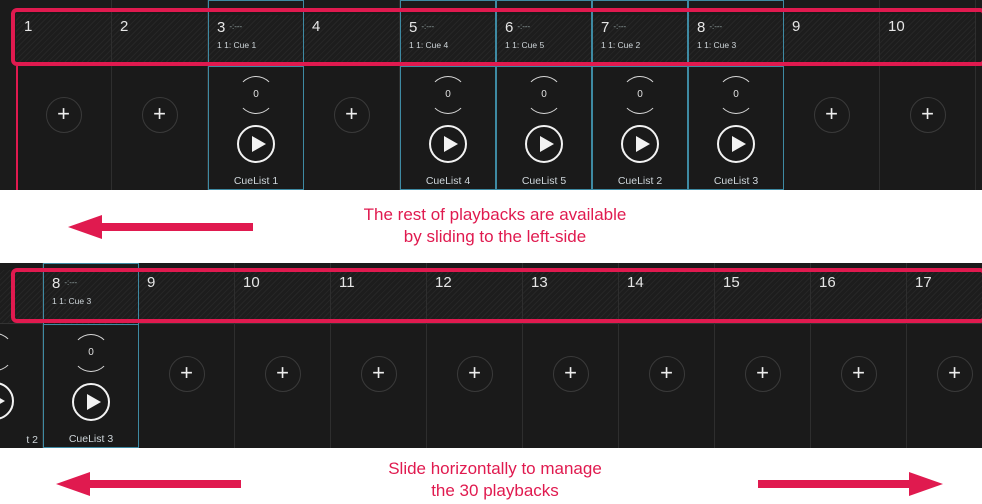 Image resolution: width=982 pixels, height=504 pixels. I want to click on cuelist-label: CueList 4, so click(448, 181).